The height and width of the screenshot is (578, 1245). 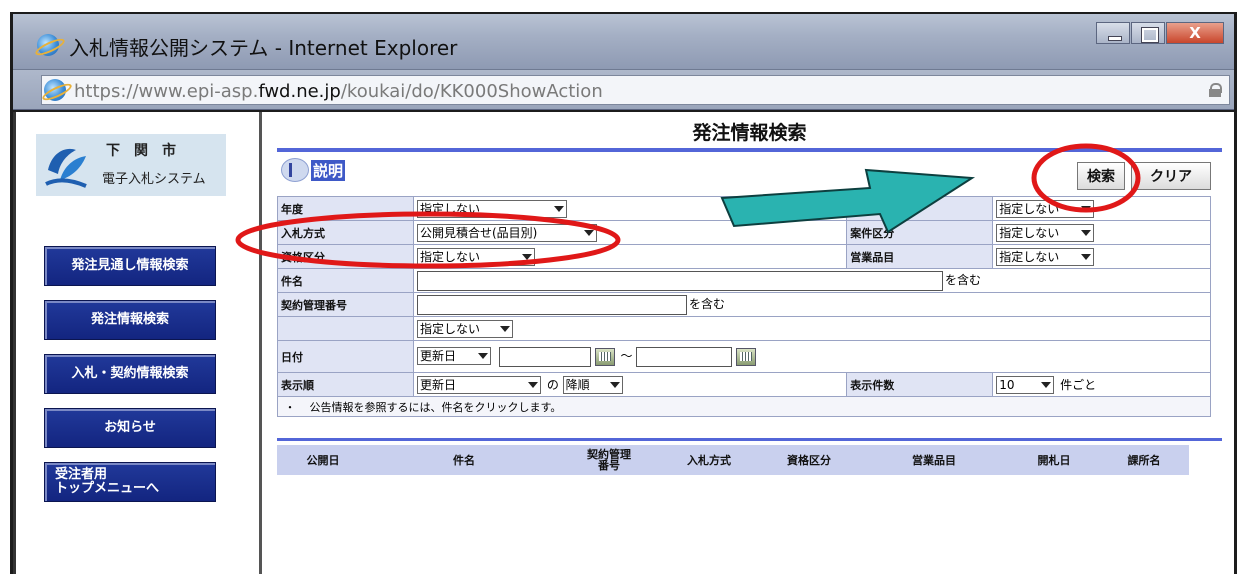 I want to click on url-path: /koukai/do/KK000ShowAction, so click(x=471, y=91).